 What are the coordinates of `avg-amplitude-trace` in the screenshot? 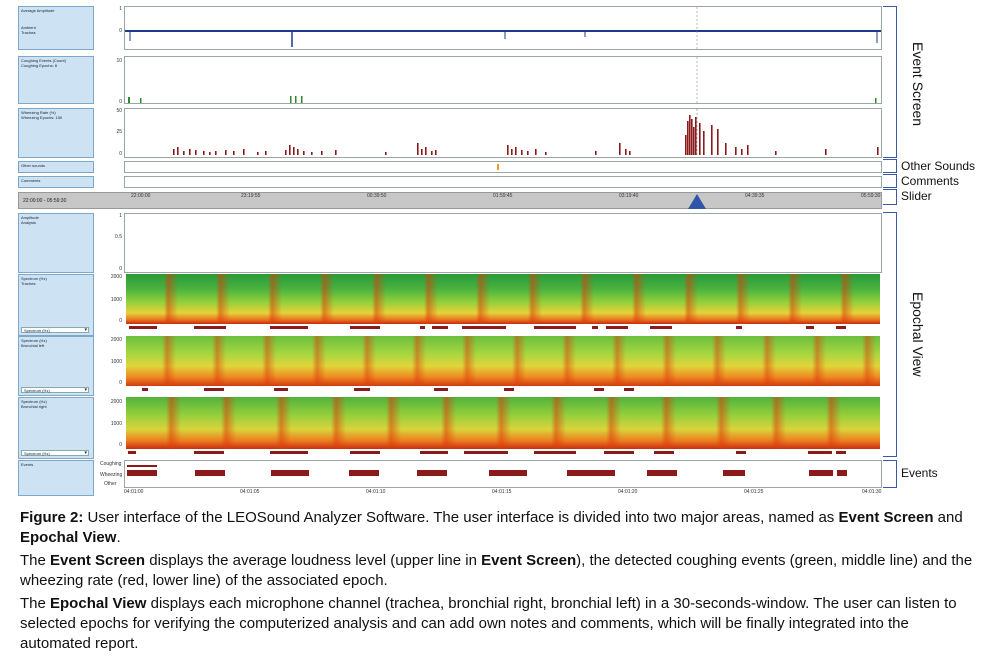 It's located at (503, 28).